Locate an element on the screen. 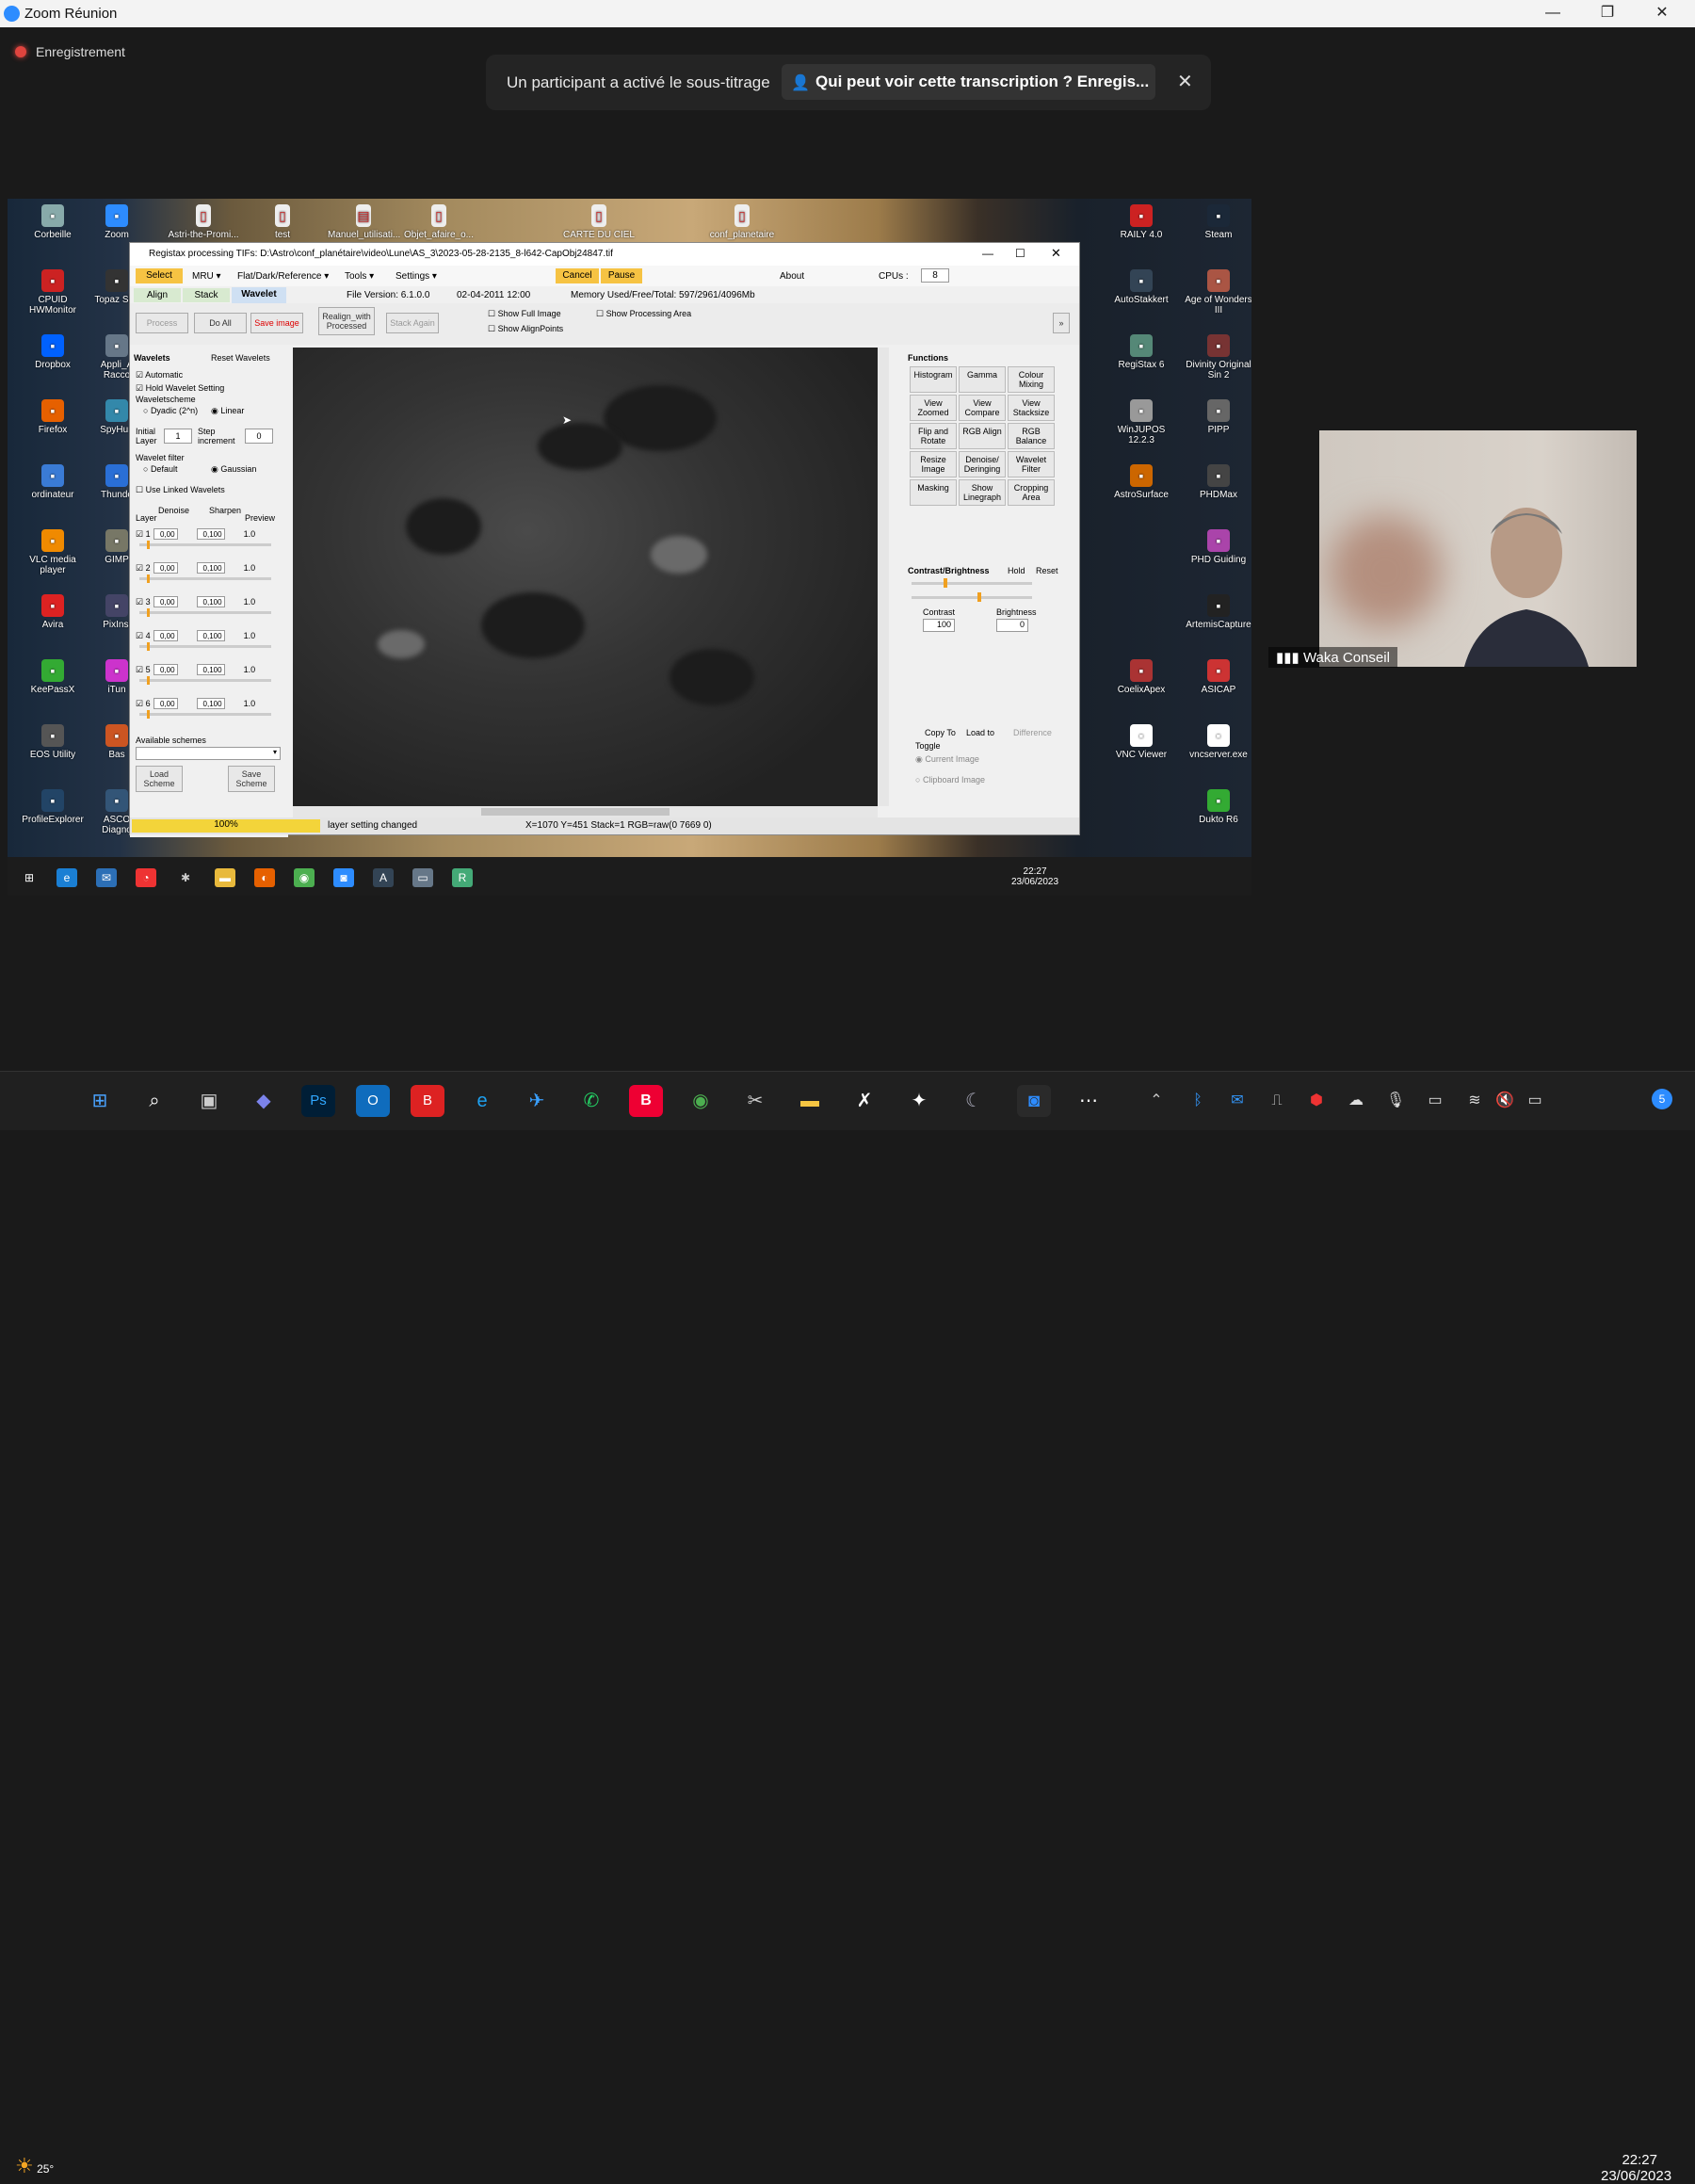 This screenshot has width=1695, height=2184. menu-about: About is located at coordinates (792, 276).